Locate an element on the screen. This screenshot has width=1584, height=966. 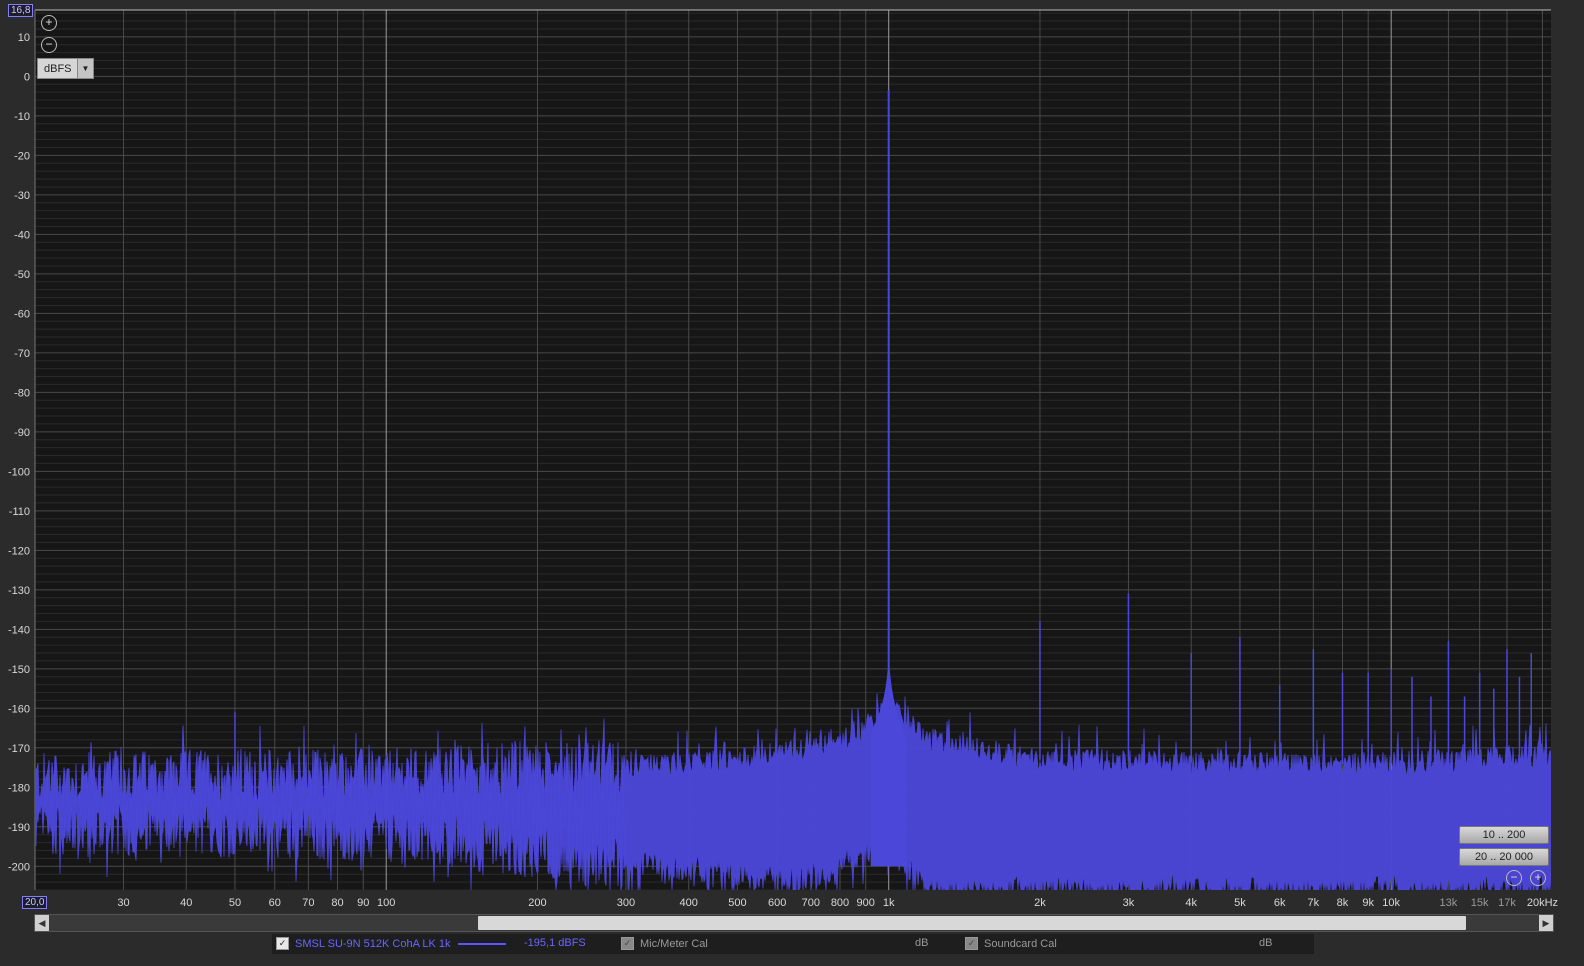
legend-mic-cal-item: ✓ Mic/Meter Cal is located at coordinates (664, 943).